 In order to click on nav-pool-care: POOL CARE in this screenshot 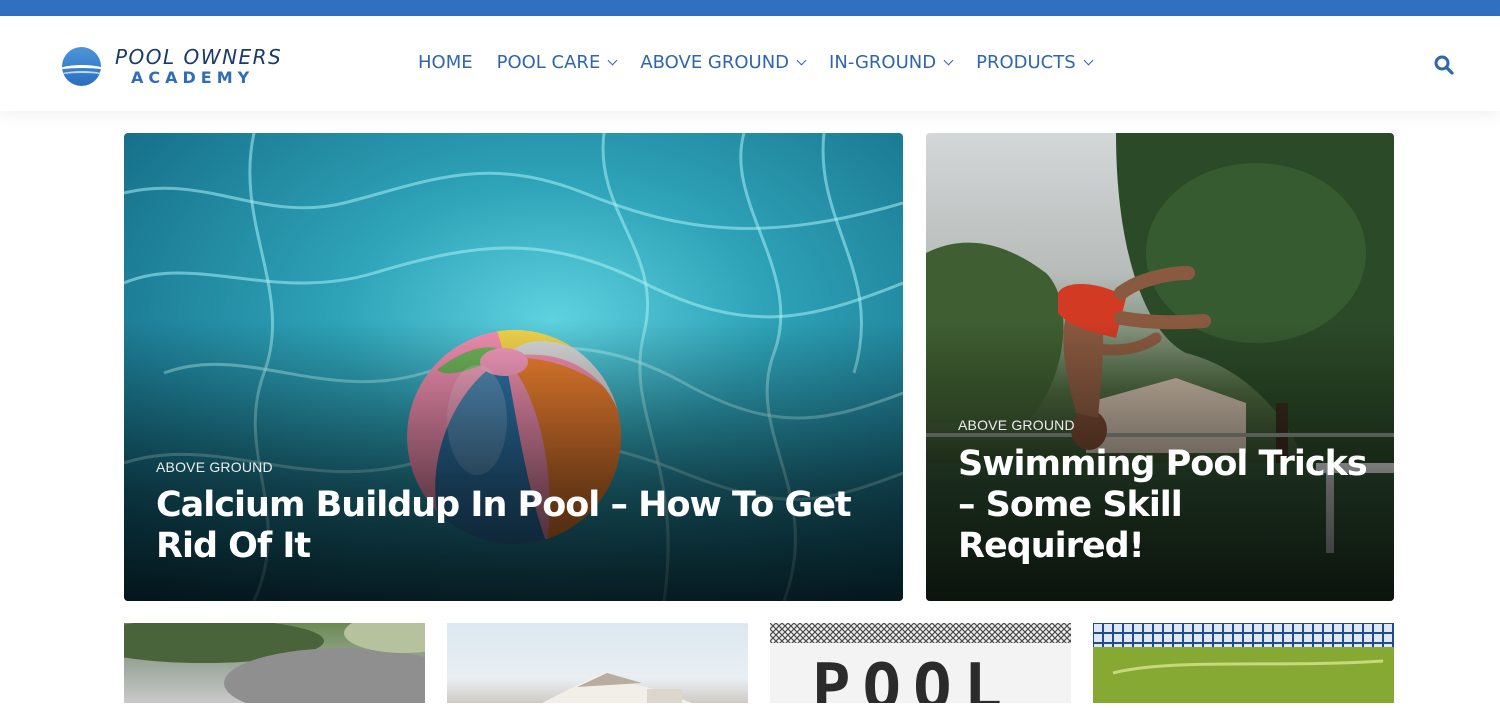, I will do `click(557, 62)`.